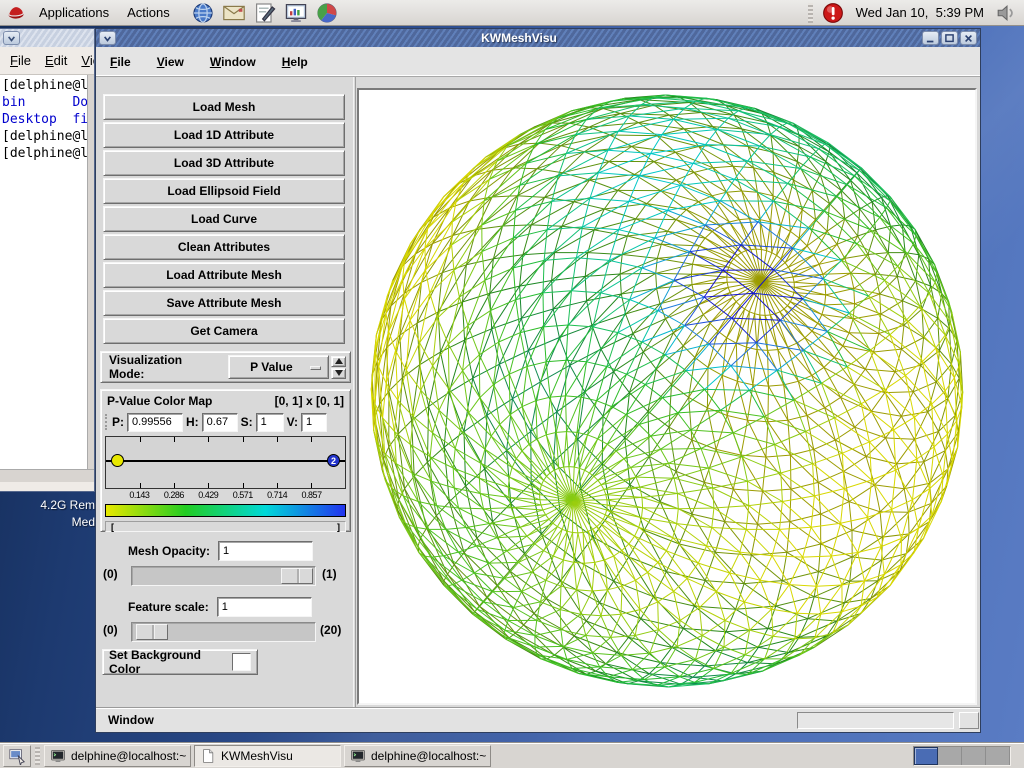  Describe the element at coordinates (538, 38) in the screenshot. I see `app-titlebar: KWMeshVisu` at that location.